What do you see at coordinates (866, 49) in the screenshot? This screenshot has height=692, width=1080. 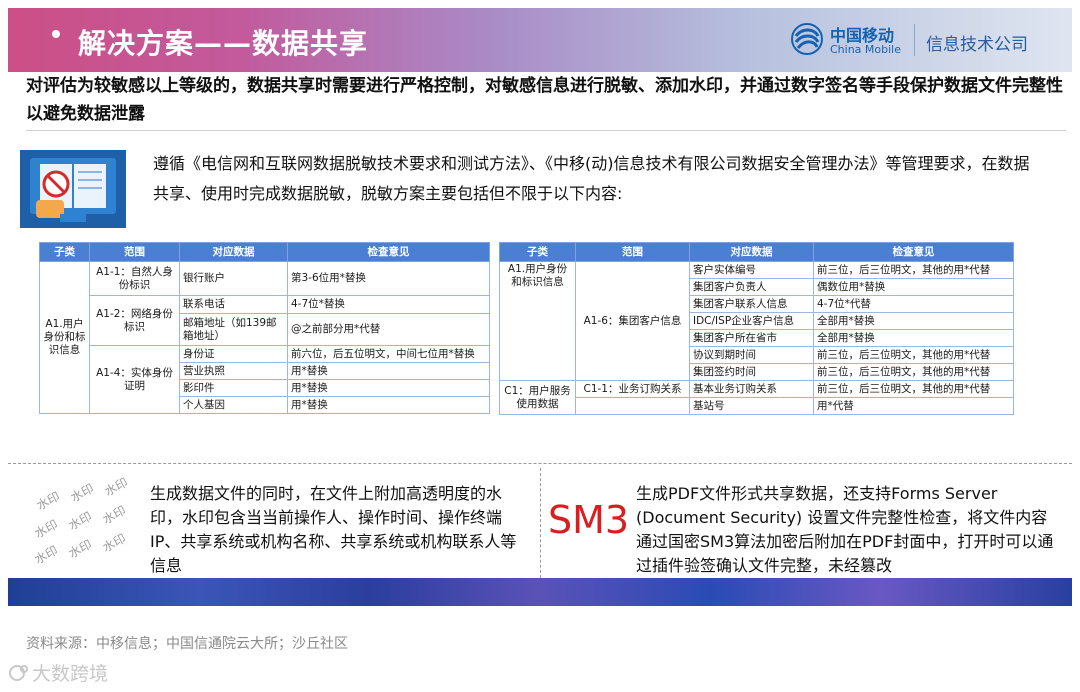 I see `brand-name-en: China Mobile` at bounding box center [866, 49].